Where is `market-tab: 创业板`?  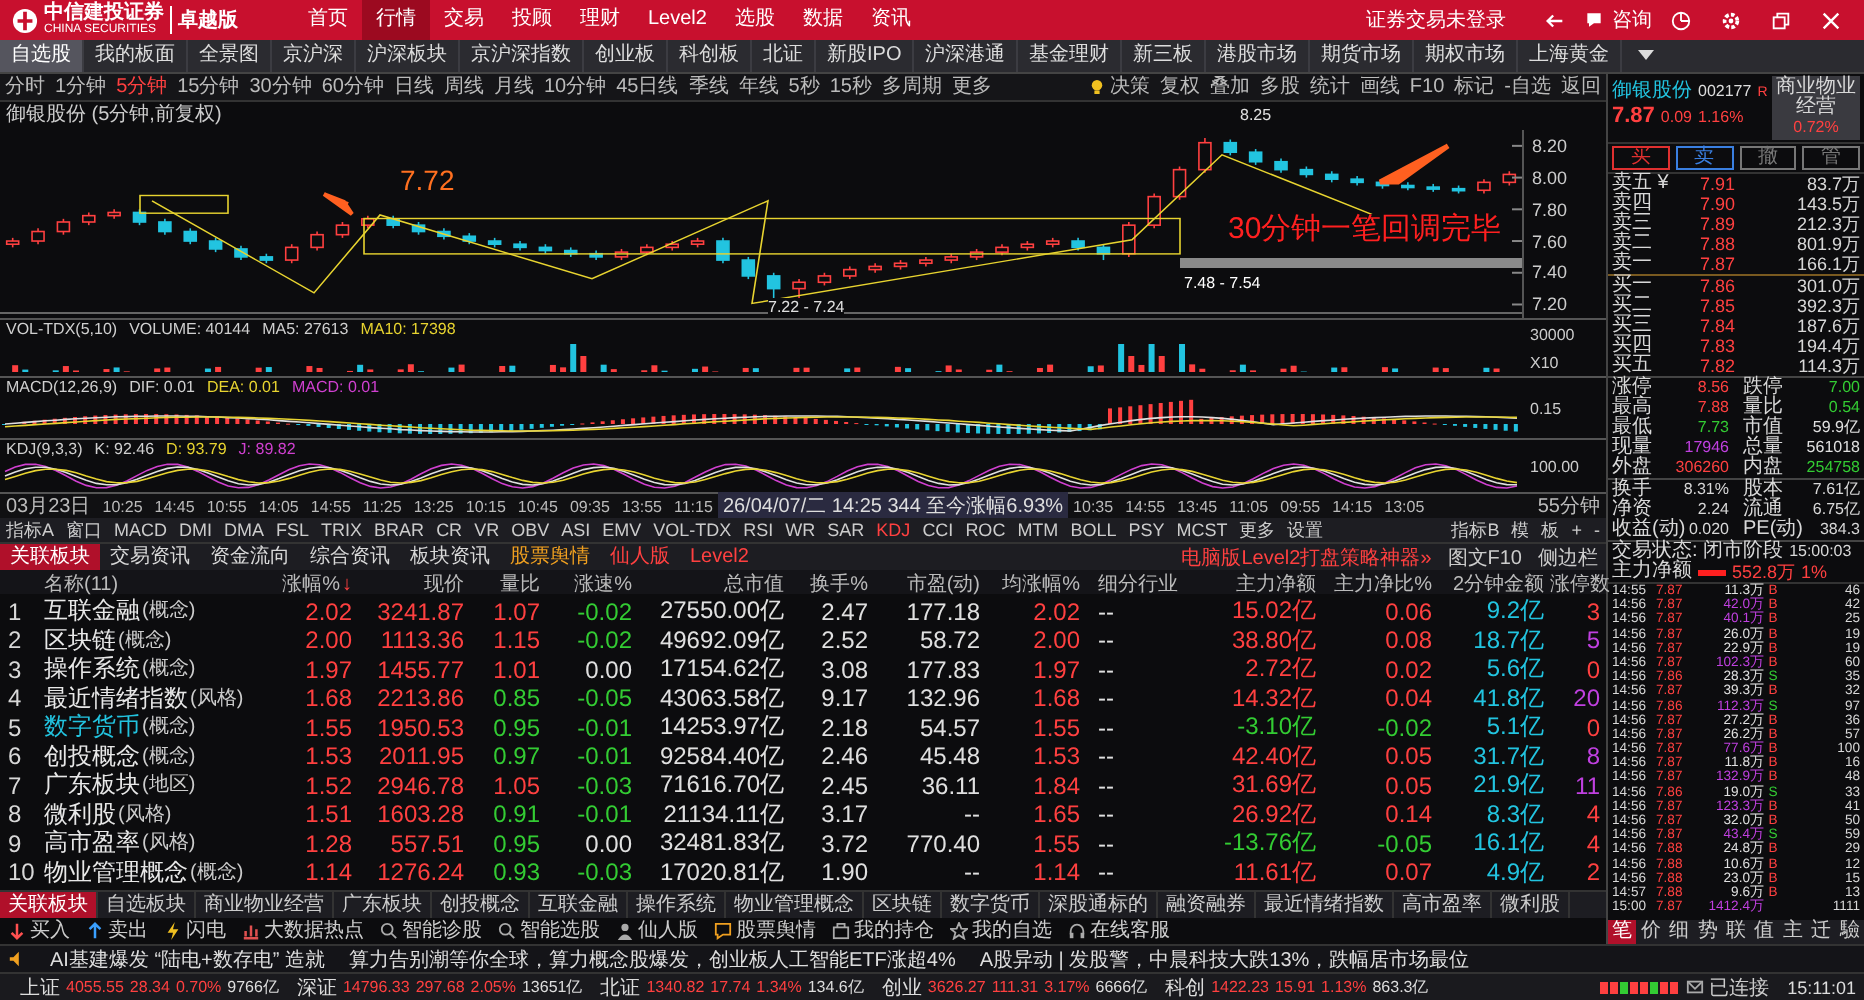
market-tab: 创业板 is located at coordinates (626, 56).